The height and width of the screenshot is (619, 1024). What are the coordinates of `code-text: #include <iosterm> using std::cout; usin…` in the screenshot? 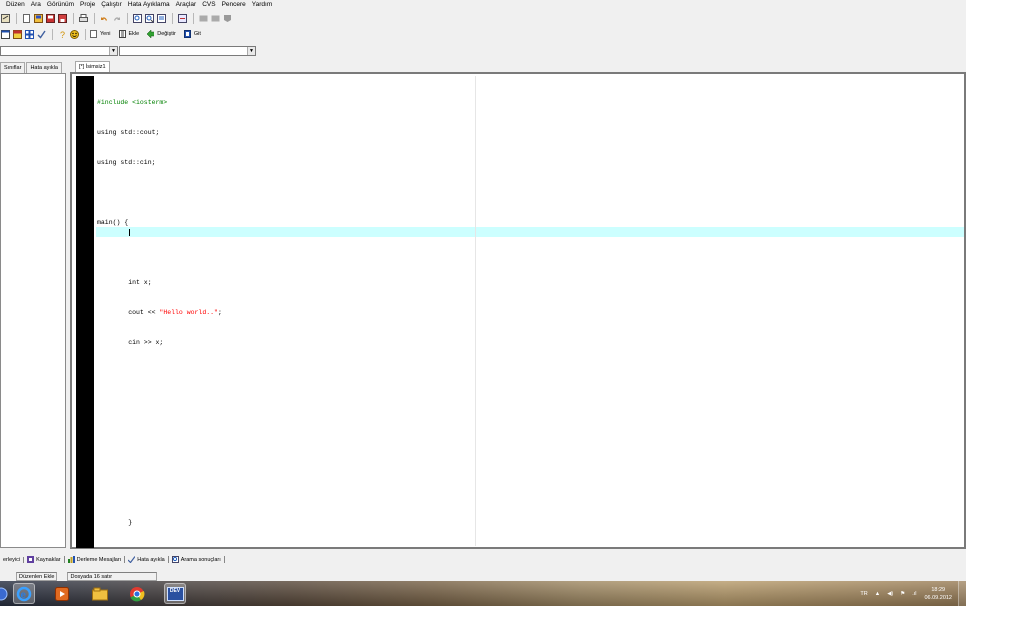 It's located at (159, 313).